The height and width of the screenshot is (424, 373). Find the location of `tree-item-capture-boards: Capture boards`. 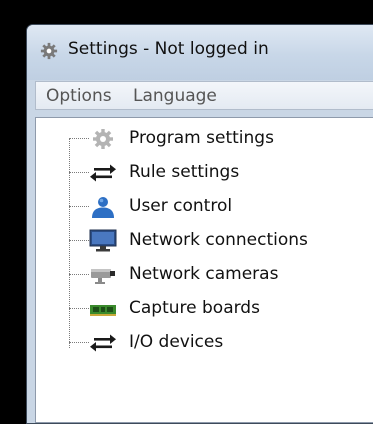

tree-item-capture-boards: Capture boards is located at coordinates (221, 309).